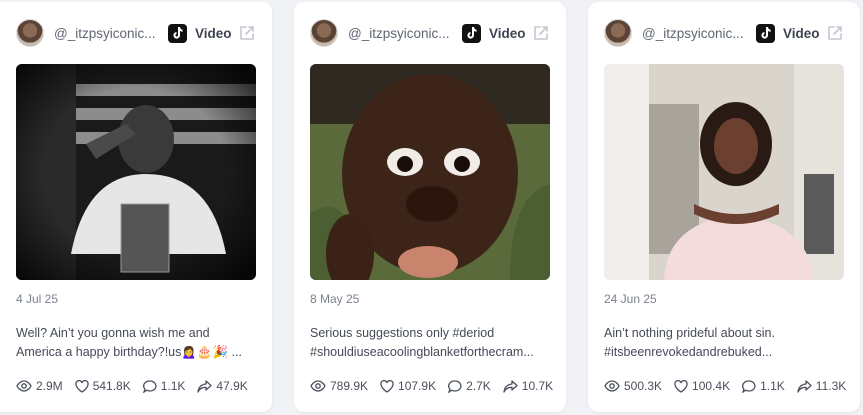 Image resolution: width=863 pixels, height=415 pixels. What do you see at coordinates (689, 333) in the screenshot?
I see `caption-line: Ain’t nothing prideful about sin.` at bounding box center [689, 333].